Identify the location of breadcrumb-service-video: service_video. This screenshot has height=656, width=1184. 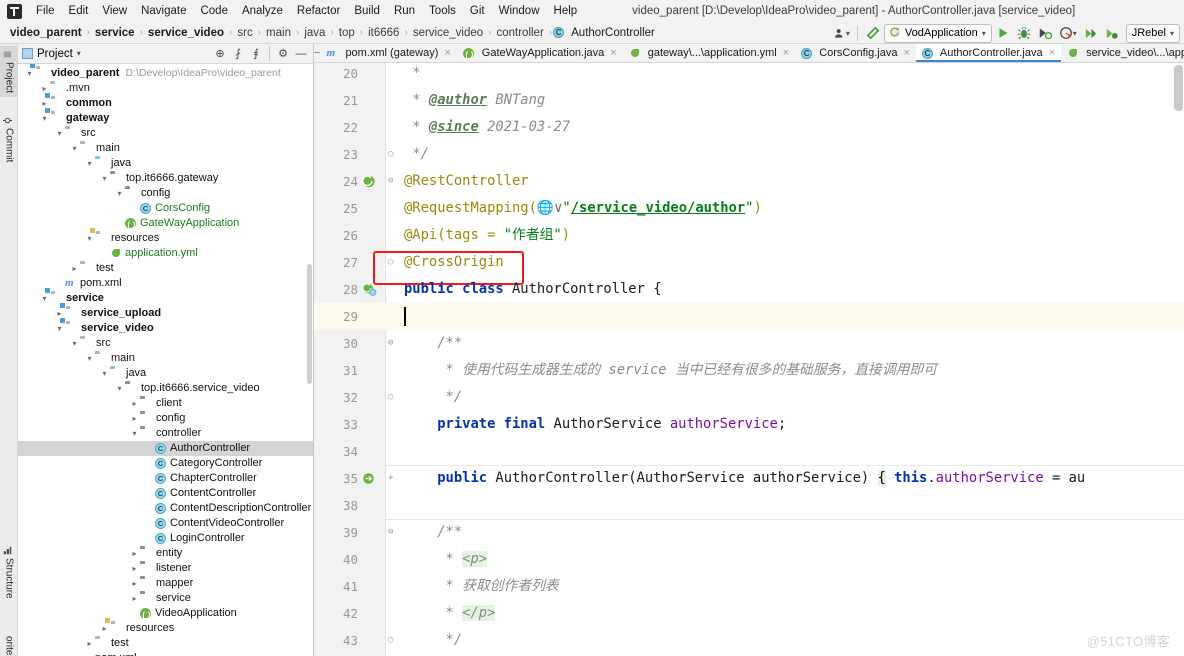
(186, 33).